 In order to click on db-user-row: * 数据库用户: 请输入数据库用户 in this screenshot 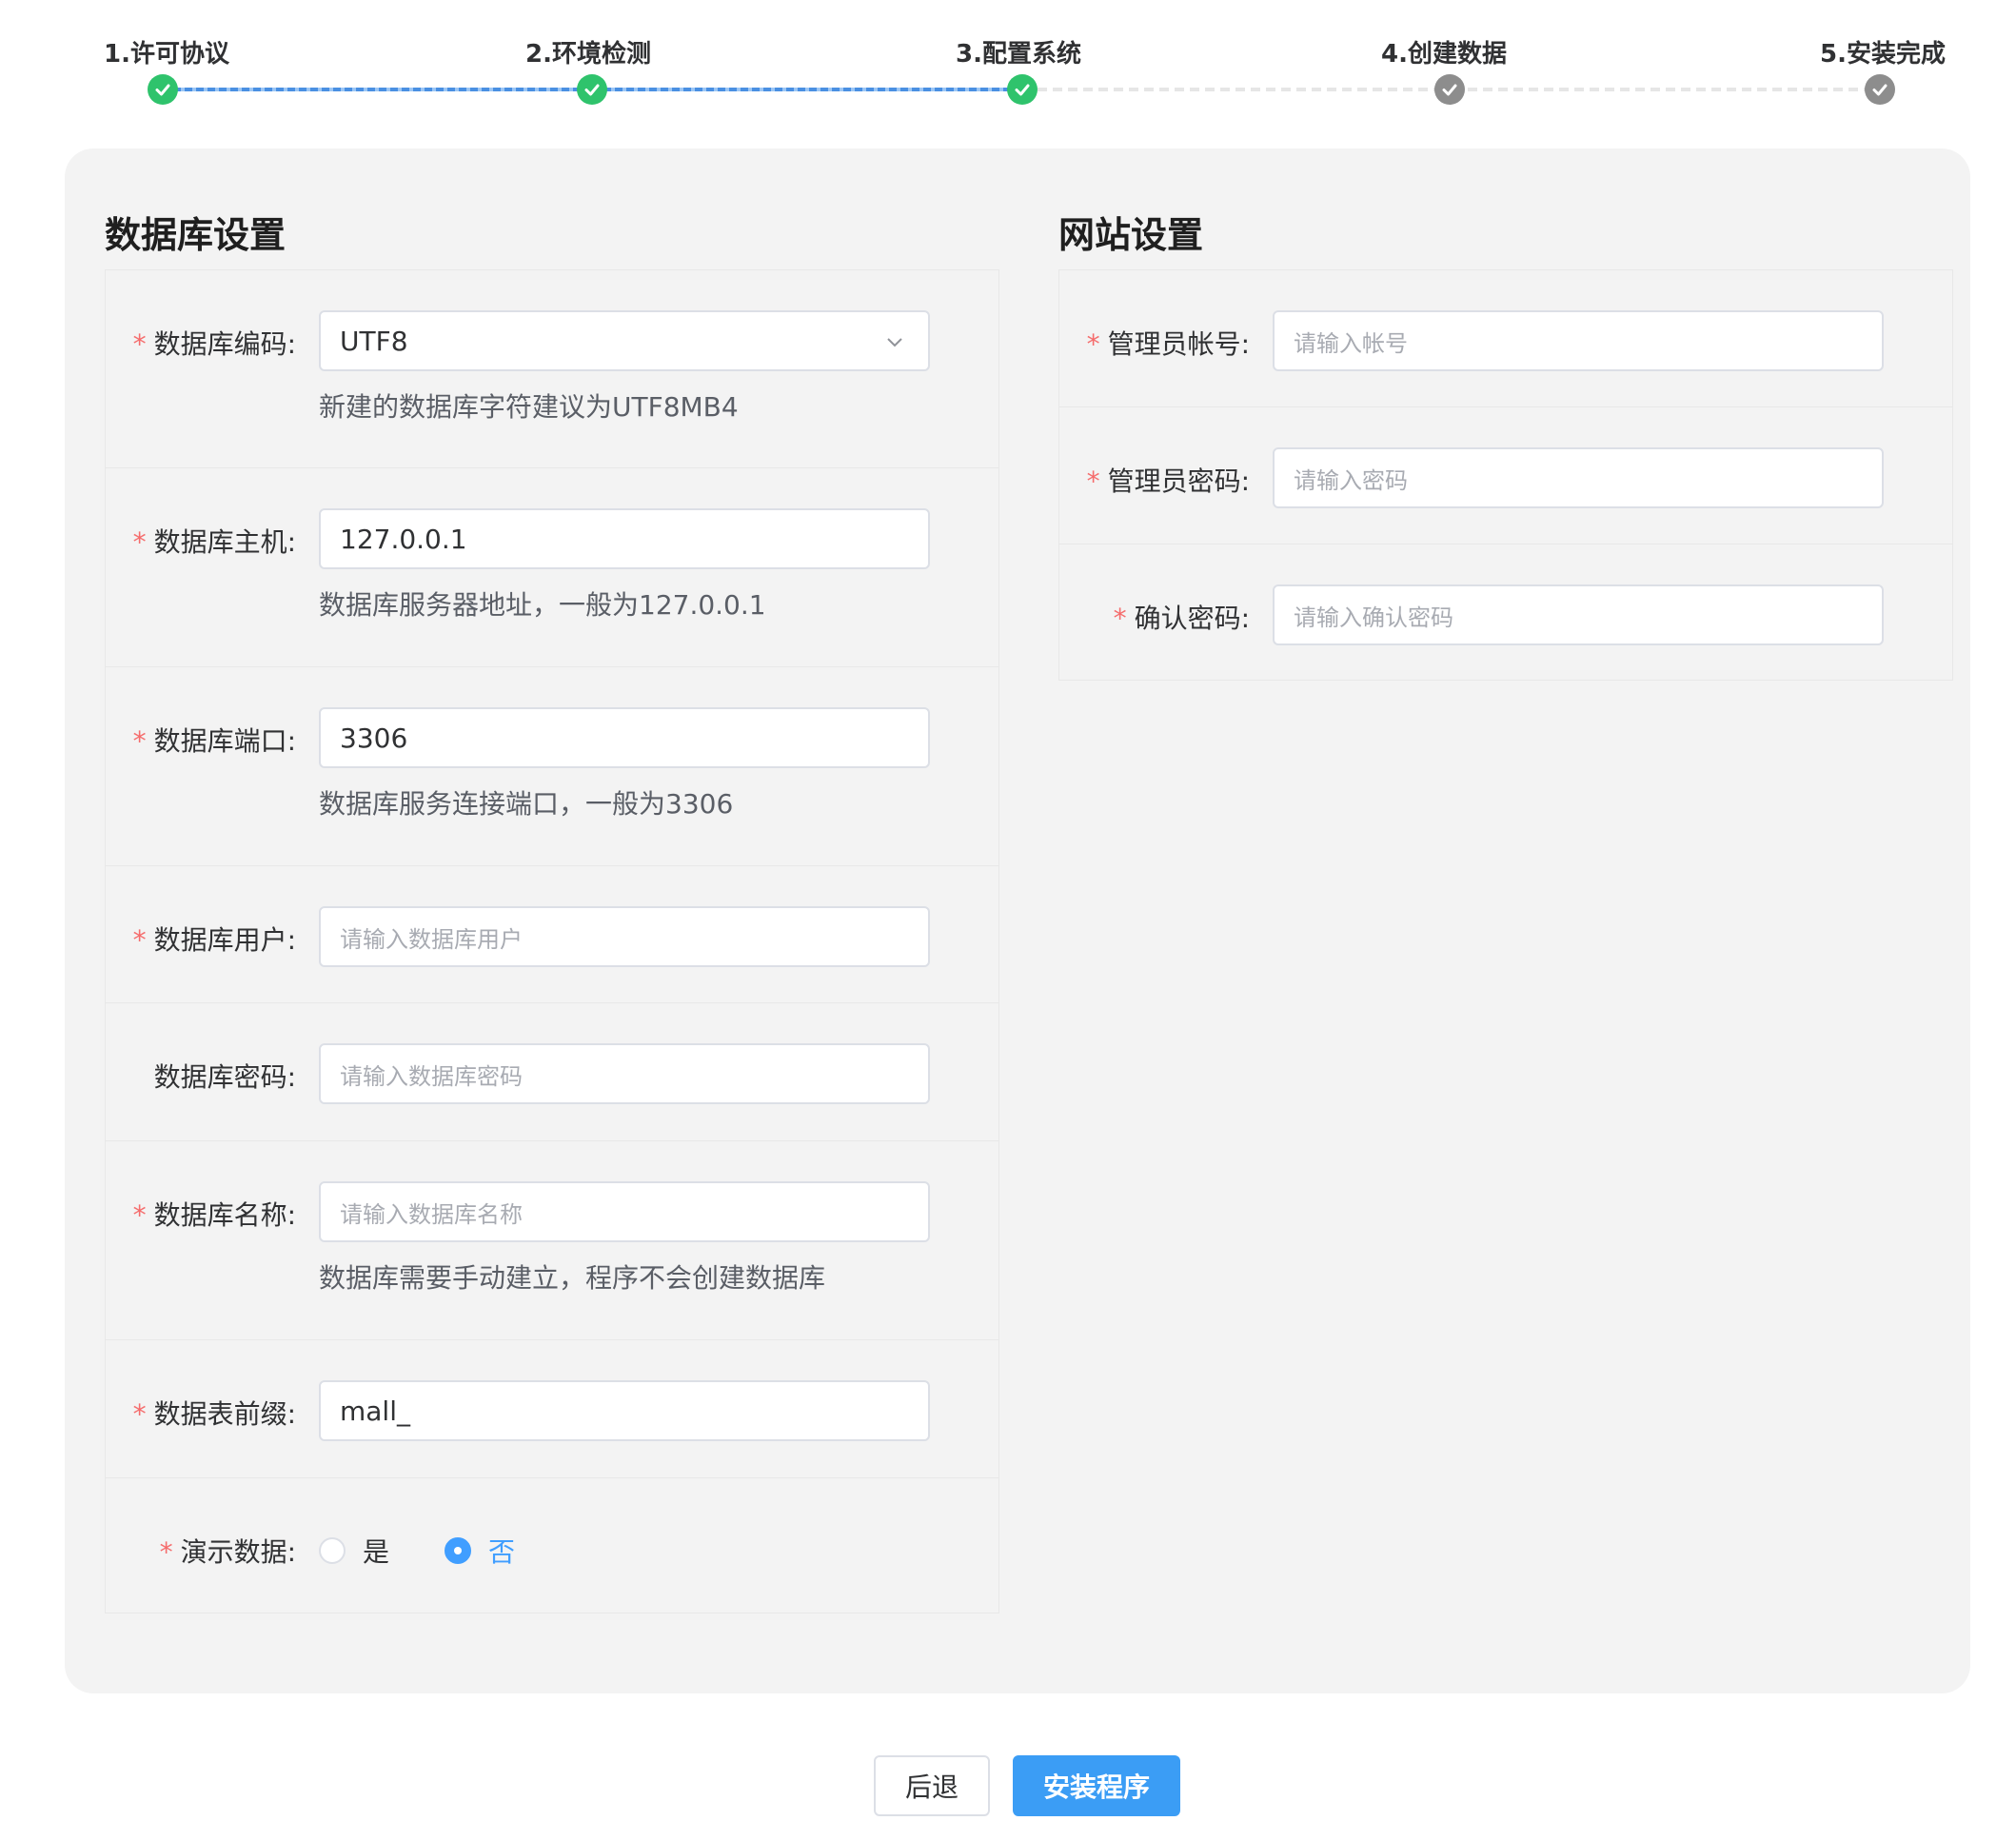, I will do `click(552, 934)`.